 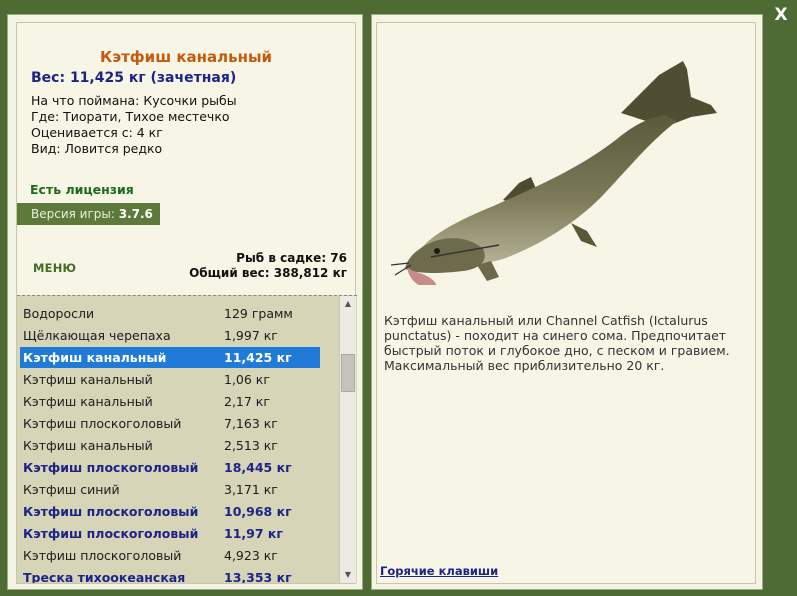 What do you see at coordinates (186, 57) in the screenshot?
I see `fish-title: Кэтфиш канальный` at bounding box center [186, 57].